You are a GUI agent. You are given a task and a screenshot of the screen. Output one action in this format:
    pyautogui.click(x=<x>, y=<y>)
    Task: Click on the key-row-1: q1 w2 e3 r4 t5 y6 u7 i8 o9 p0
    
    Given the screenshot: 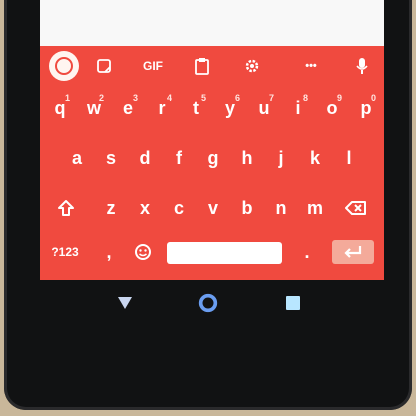 What is the action you would take?
    pyautogui.click(x=212, y=108)
    